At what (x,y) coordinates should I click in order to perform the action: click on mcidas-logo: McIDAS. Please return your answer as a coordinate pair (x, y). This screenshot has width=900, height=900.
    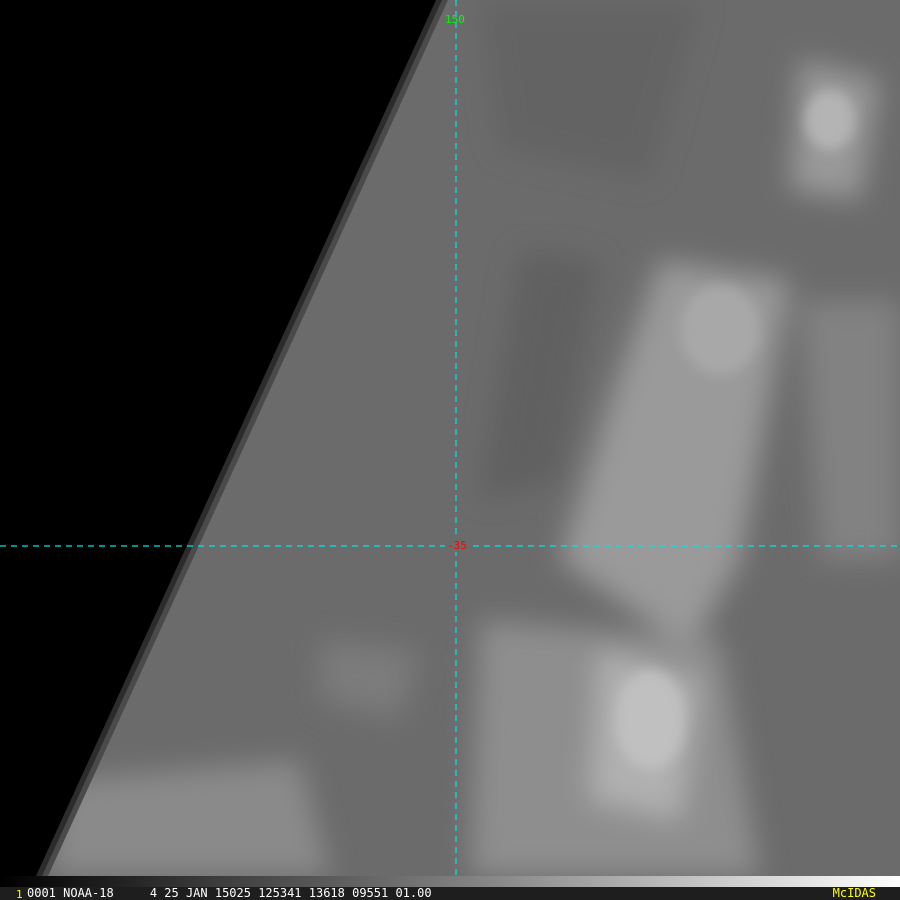
    Looking at the image, I should click on (854, 893).